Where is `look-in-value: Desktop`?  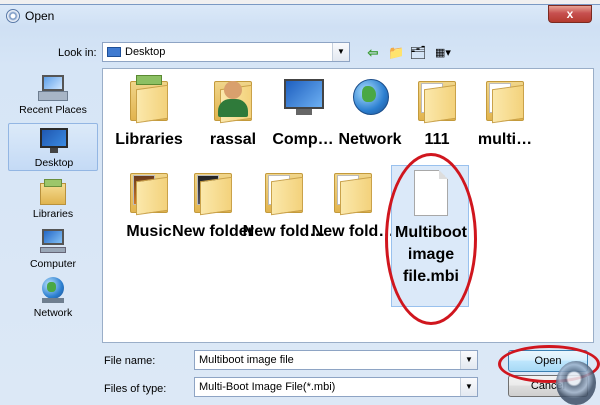 look-in-value: Desktop is located at coordinates (145, 52).